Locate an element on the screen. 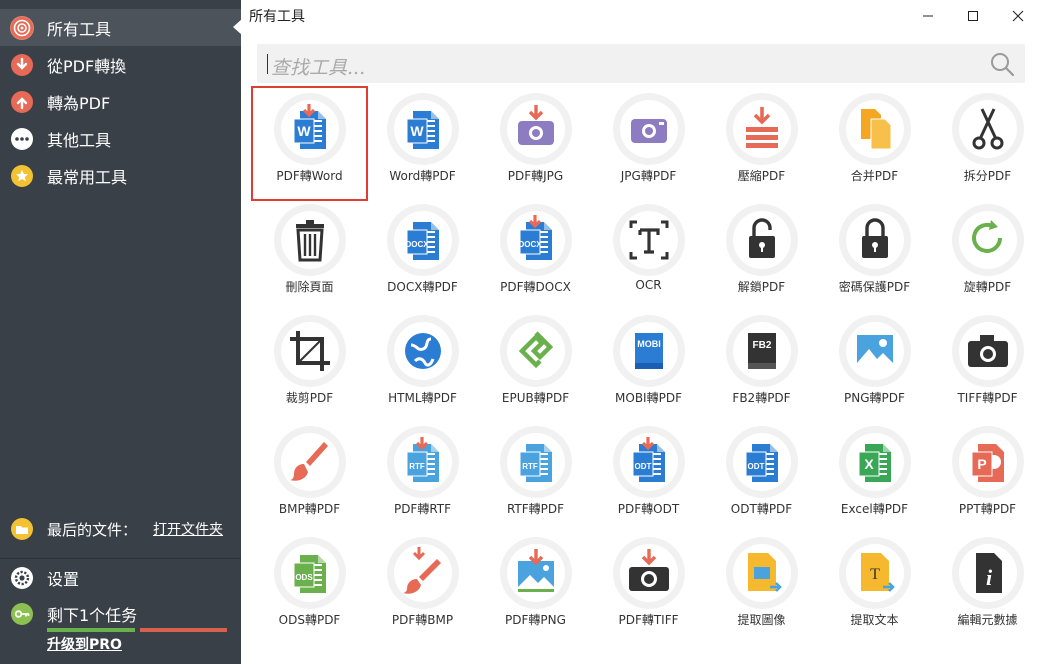 This screenshot has height=664, width=1042. crop-icon is located at coordinates (310, 351).